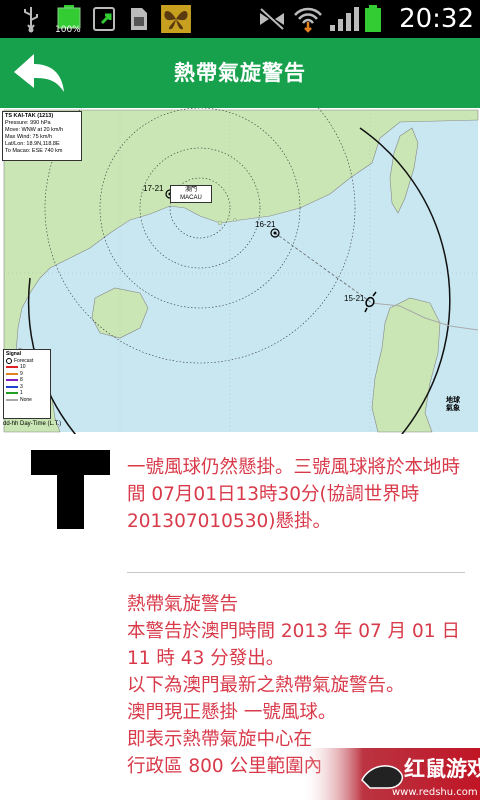 Image resolution: width=480 pixels, height=800 pixels. I want to click on bulletin-line: 澳門現正懸掛 一號風球。, so click(232, 712).